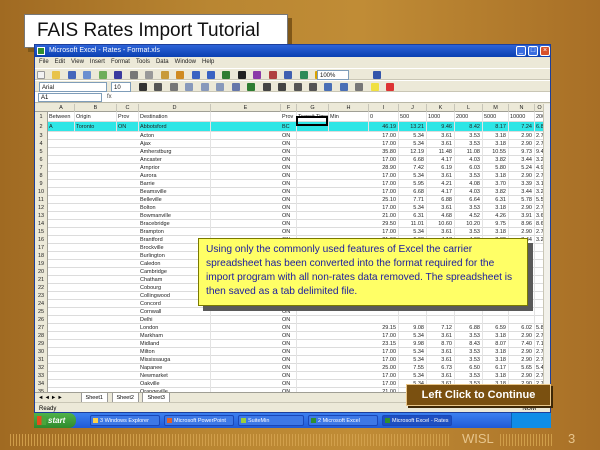 The width and height of the screenshot is (600, 450). I want to click on taskbar-item-excel-group: 2 Microsoft Excel, so click(343, 420).